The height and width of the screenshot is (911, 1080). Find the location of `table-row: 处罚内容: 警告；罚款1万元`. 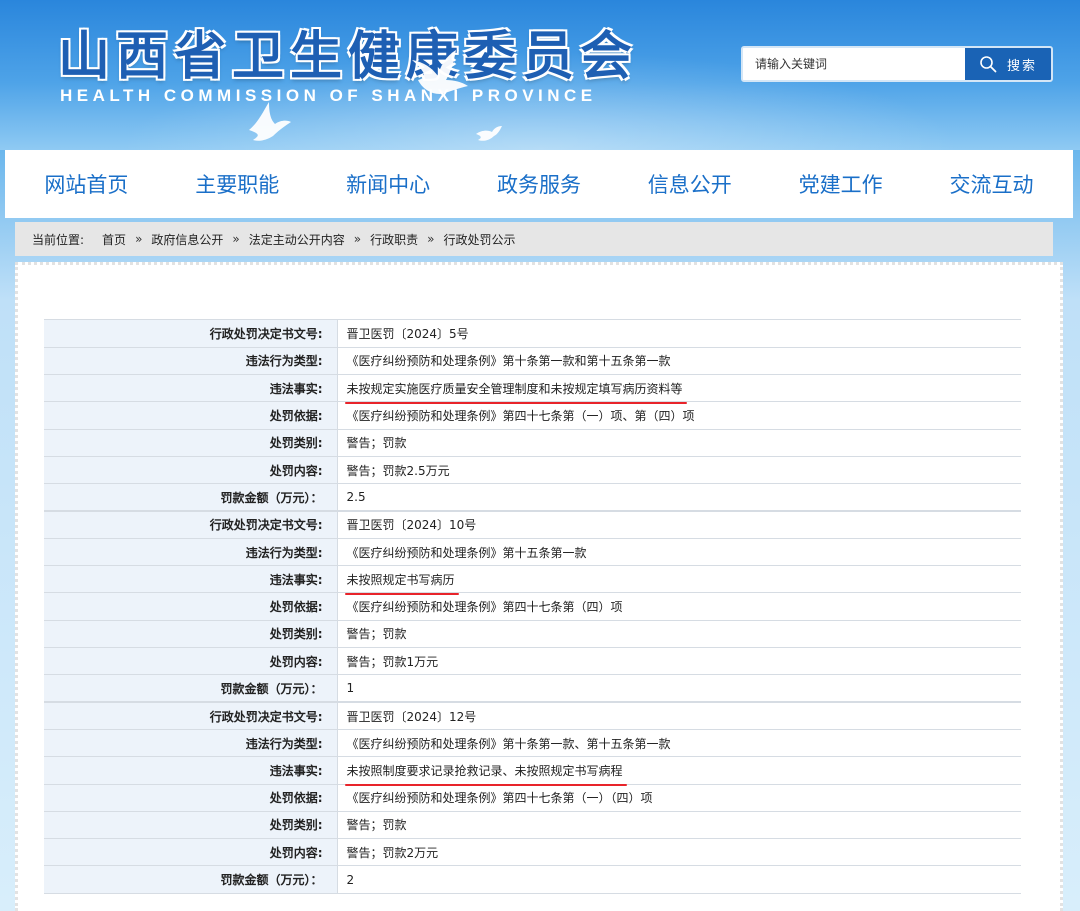

table-row: 处罚内容: 警告；罚款1万元 is located at coordinates (532, 661).